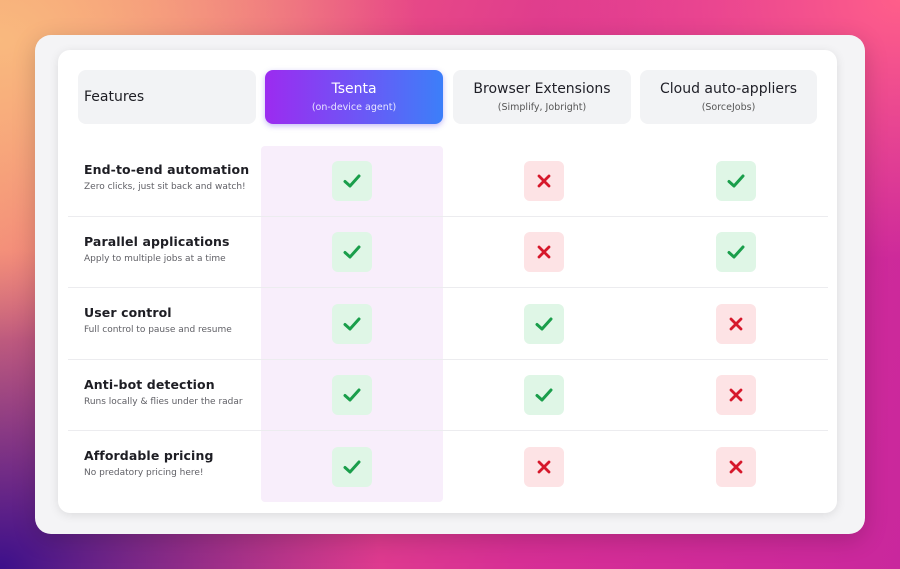 The height and width of the screenshot is (569, 900). I want to click on column-header-cloud-auto-appliers: Cloud auto-appliers (SorceJobs), so click(728, 97).